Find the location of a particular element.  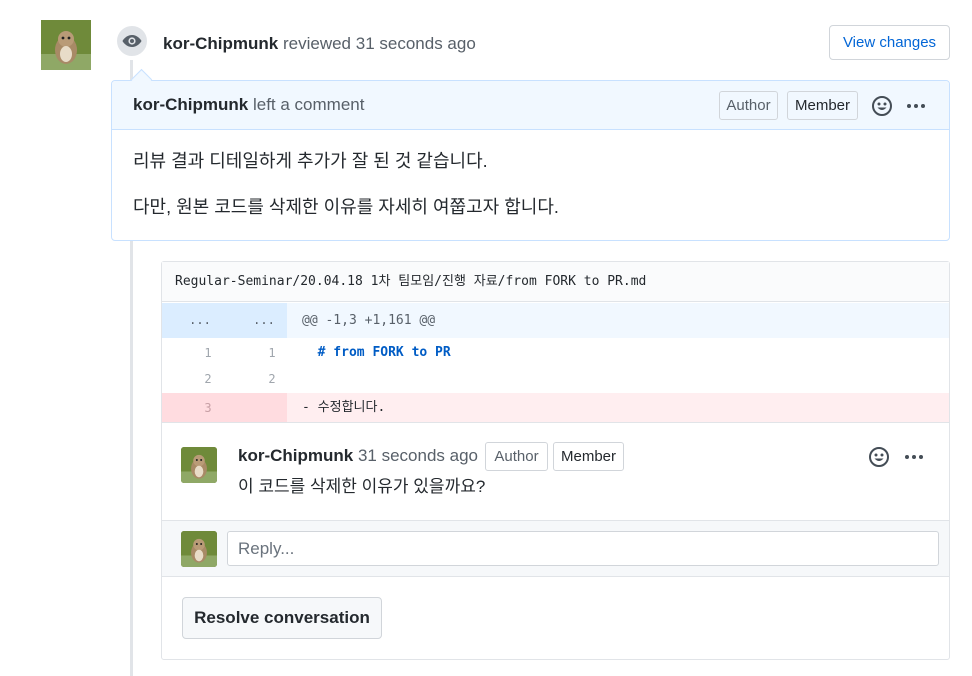

review-action: reviewed is located at coordinates (317, 43).